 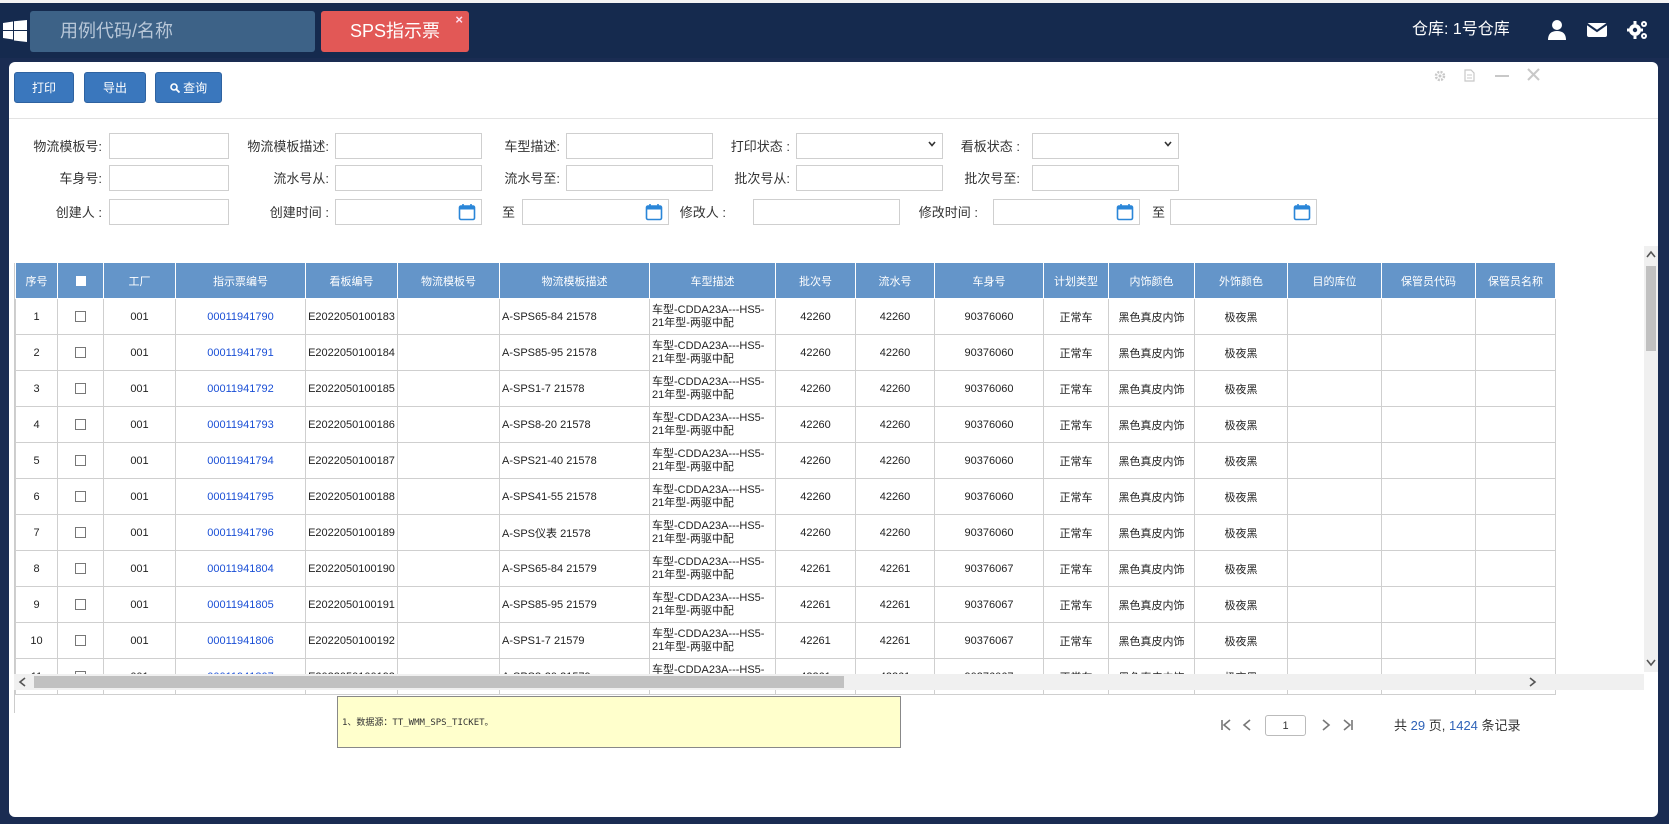 What do you see at coordinates (240, 604) in the screenshot?
I see `ticket-number-link: 00011941805` at bounding box center [240, 604].